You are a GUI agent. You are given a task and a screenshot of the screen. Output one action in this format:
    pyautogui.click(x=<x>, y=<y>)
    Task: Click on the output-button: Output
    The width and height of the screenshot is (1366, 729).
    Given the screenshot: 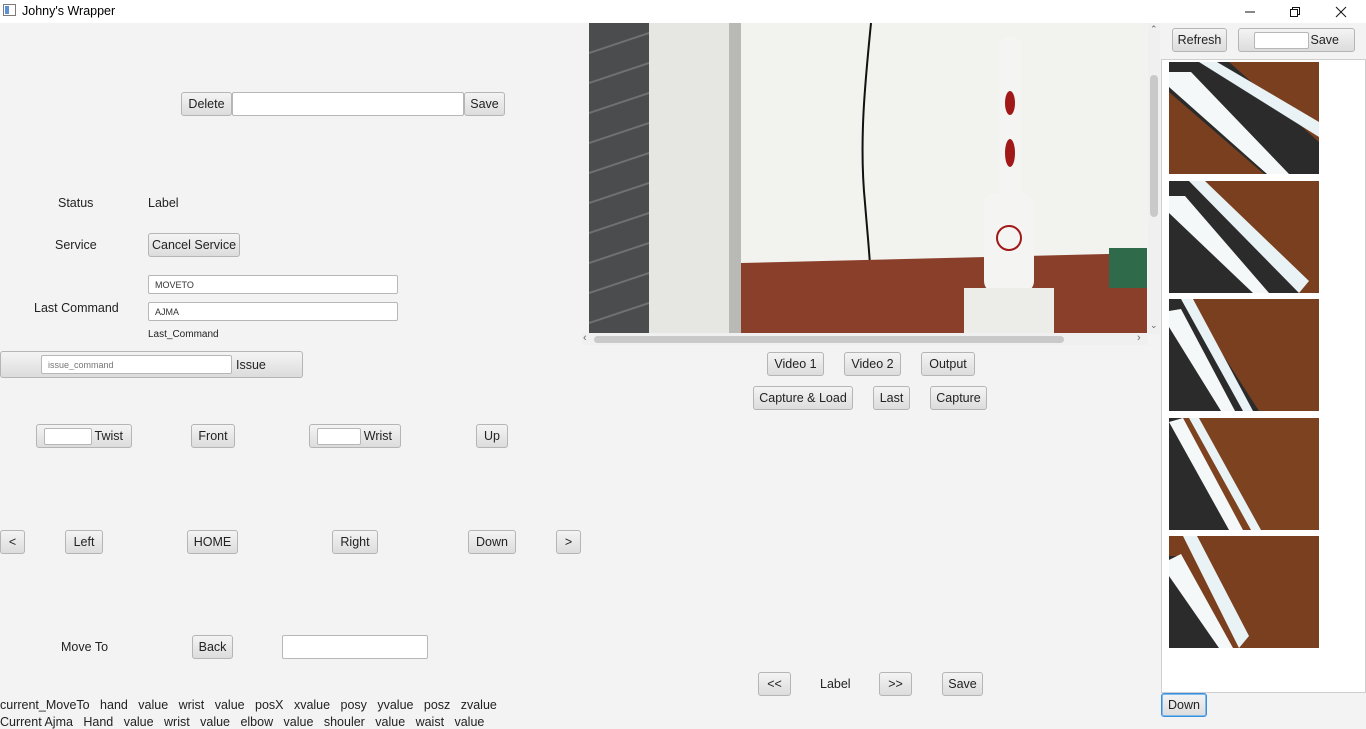 What is the action you would take?
    pyautogui.click(x=948, y=364)
    